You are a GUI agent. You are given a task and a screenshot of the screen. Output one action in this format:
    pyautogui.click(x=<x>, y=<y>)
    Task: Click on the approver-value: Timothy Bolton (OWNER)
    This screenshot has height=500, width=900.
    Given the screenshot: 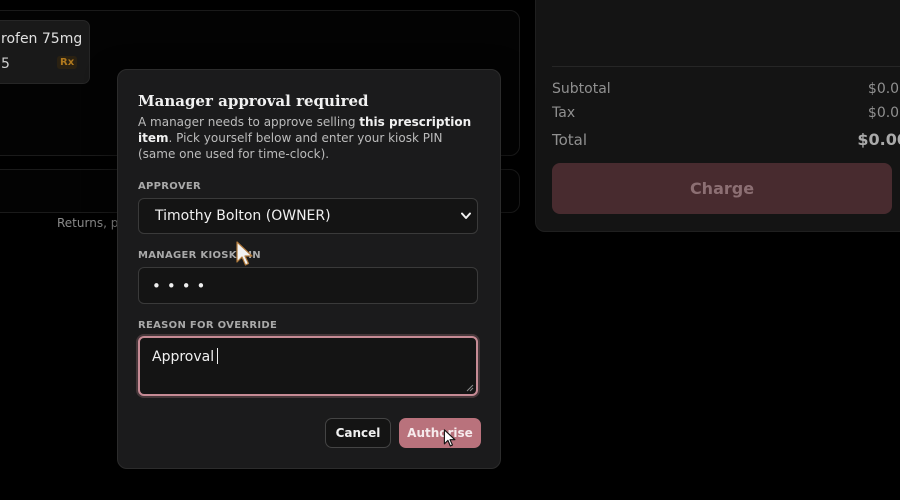 What is the action you would take?
    pyautogui.click(x=243, y=216)
    